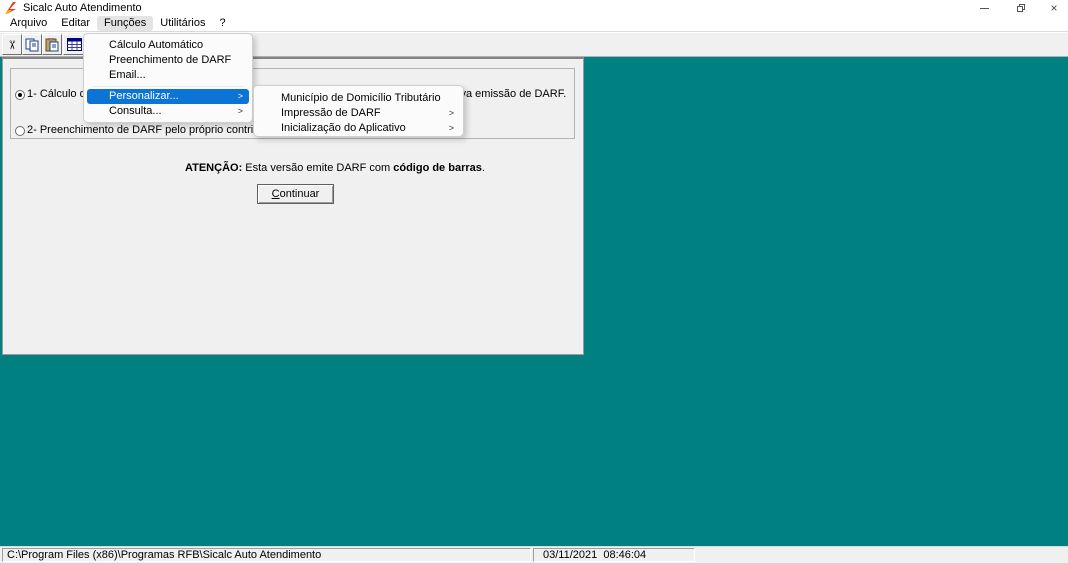  I want to click on restore-button, so click(1021, 8).